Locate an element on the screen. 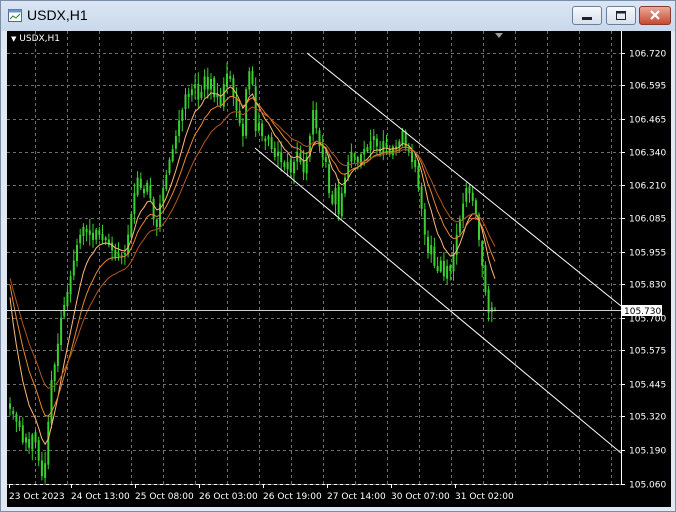 Image resolution: width=676 pixels, height=512 pixels. time-tick-label: 25 Oct 08:00 is located at coordinates (164, 497).